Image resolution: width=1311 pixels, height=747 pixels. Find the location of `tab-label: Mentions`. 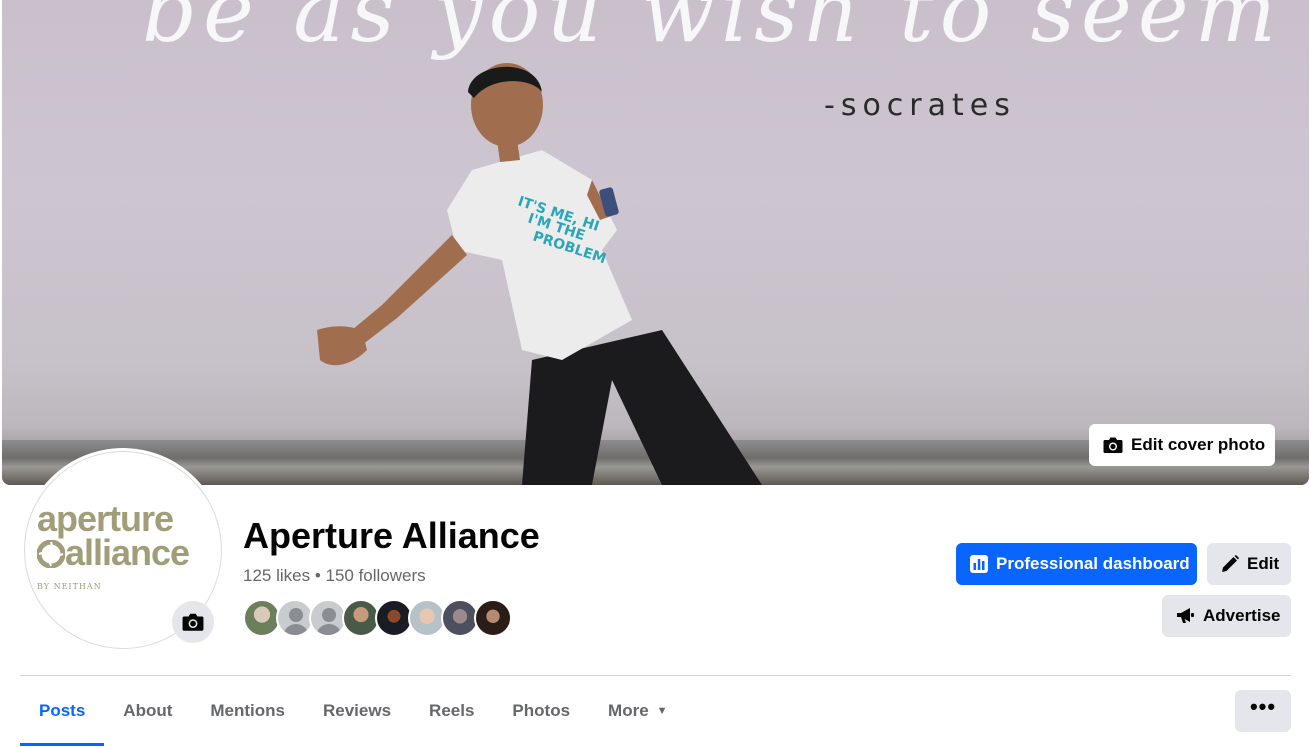

tab-label: Mentions is located at coordinates (247, 710).